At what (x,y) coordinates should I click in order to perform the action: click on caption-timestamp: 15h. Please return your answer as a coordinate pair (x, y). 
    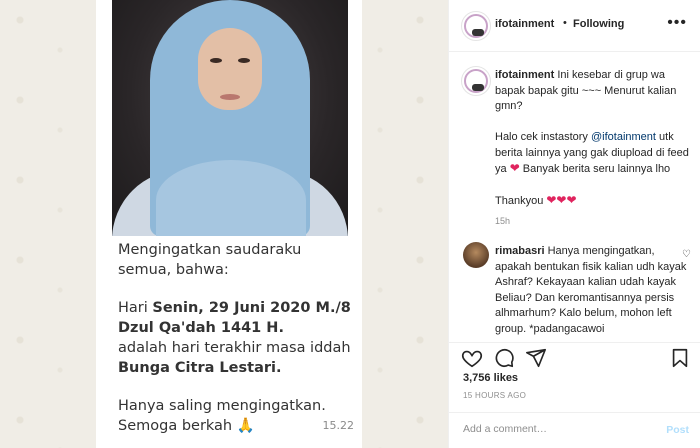
    Looking at the image, I should click on (502, 221).